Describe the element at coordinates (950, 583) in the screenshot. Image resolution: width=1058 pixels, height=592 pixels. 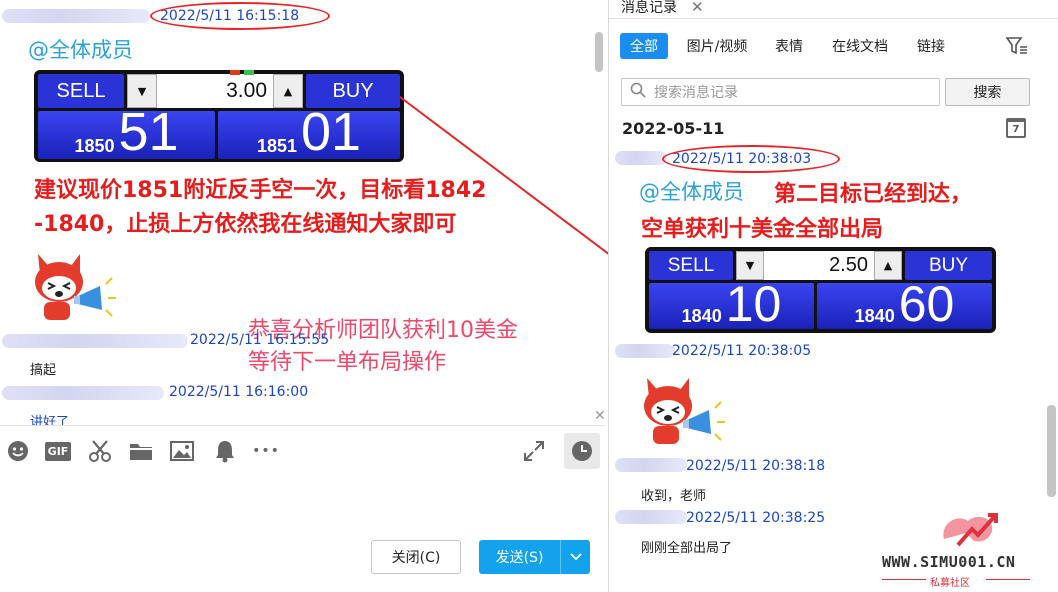
I see `watermark-sub: 私募社区` at that location.